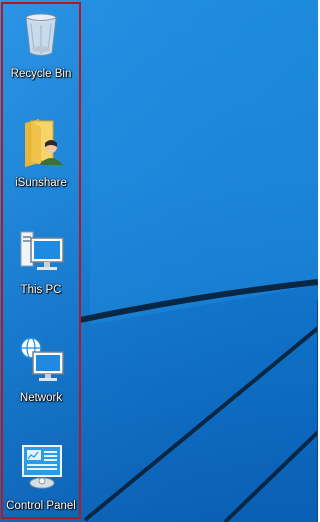 The height and width of the screenshot is (522, 320). I want to click on desktop-icon-label: Recycle Bin, so click(41, 74).